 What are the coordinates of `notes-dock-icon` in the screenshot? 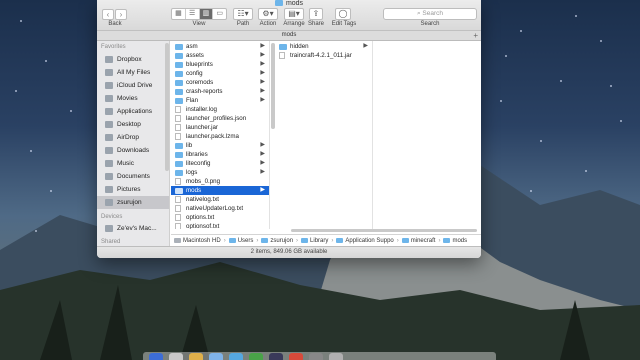 It's located at (196, 356).